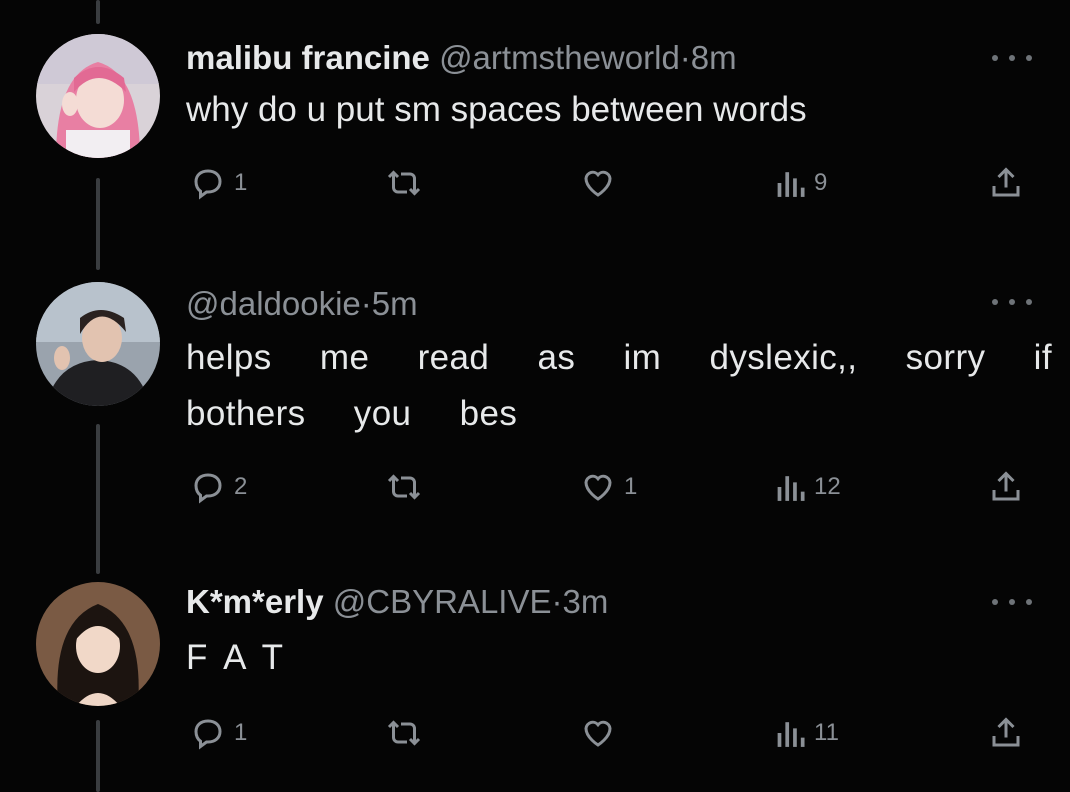 Image resolution: width=1070 pixels, height=792 pixels. Describe the element at coordinates (806, 733) in the screenshot. I see `views-button: 11` at that location.